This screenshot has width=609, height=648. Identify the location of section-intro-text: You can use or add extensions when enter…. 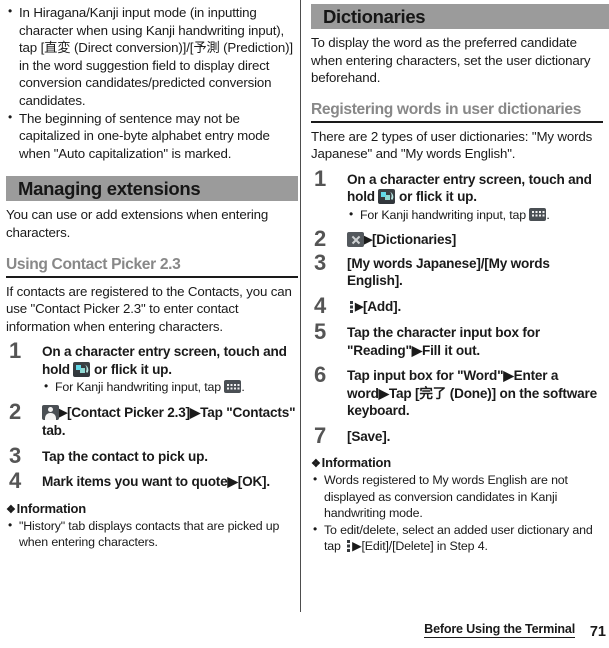
(137, 223).